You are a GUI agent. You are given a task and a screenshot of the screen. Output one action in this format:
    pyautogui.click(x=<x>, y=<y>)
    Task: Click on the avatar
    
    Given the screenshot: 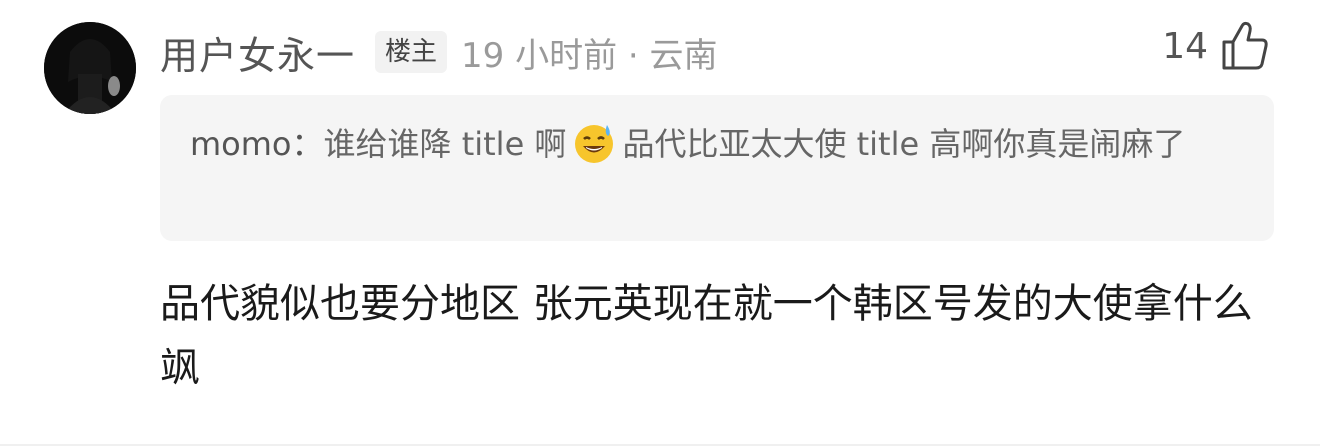 What is the action you would take?
    pyautogui.click(x=90, y=68)
    